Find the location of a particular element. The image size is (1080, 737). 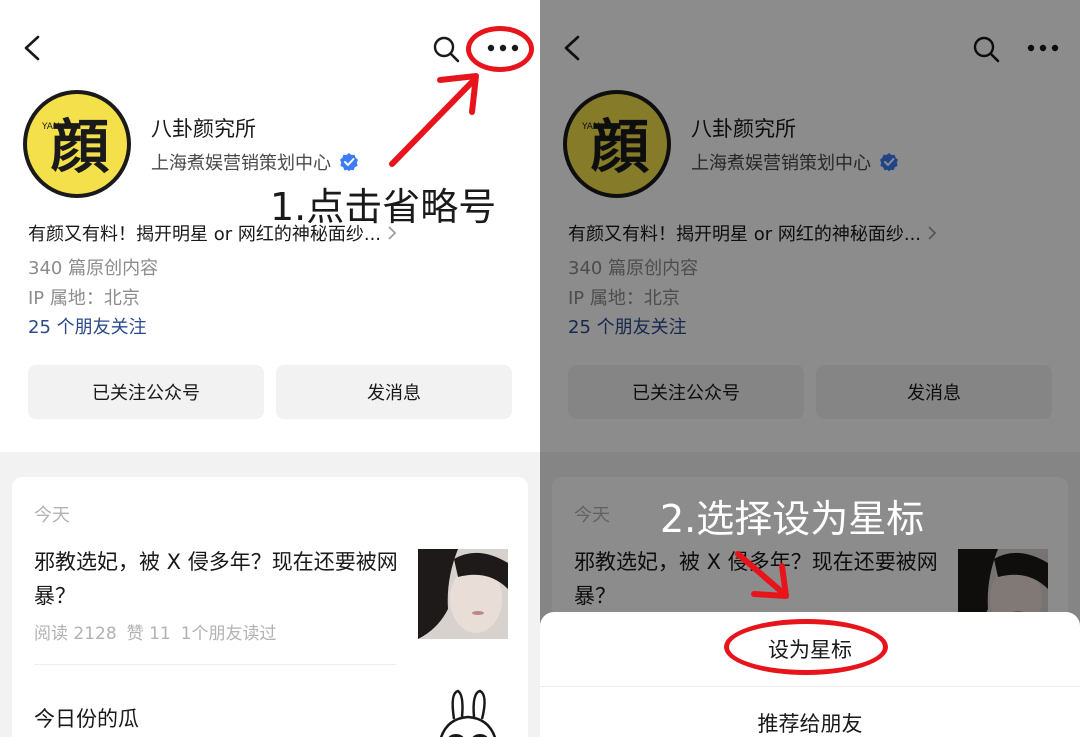

friends-follow-link: 25 个朋友关注 is located at coordinates (87, 326).